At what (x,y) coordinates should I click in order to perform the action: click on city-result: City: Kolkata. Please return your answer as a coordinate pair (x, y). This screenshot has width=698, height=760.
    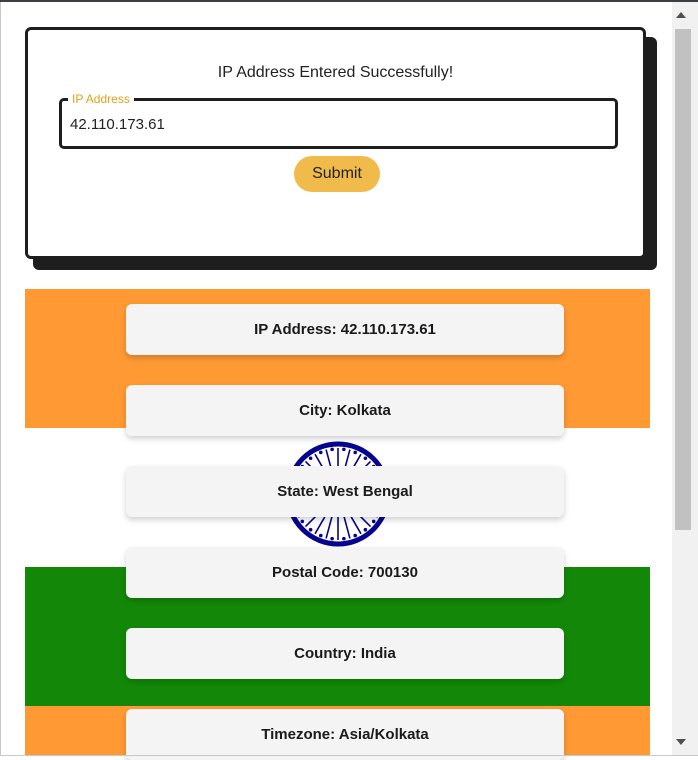
    Looking at the image, I should click on (345, 410).